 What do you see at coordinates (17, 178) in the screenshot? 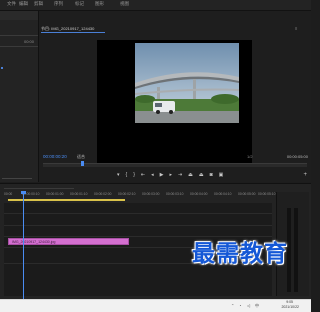
I see `panel-scrollbar` at bounding box center [17, 178].